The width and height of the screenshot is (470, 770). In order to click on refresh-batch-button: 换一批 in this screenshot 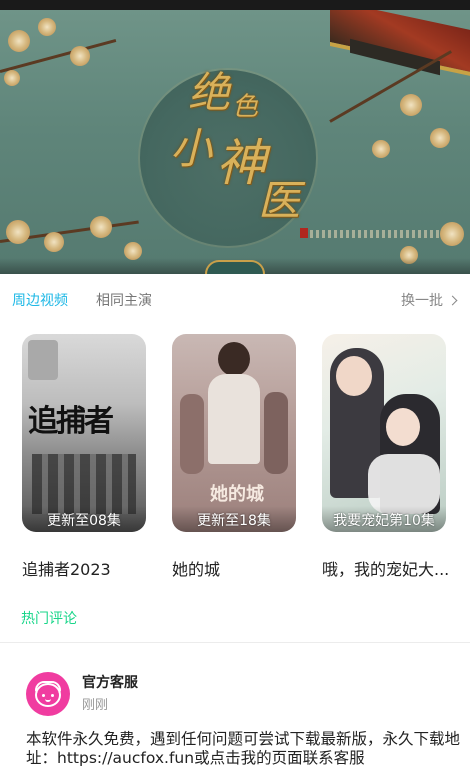, I will do `click(429, 300)`.